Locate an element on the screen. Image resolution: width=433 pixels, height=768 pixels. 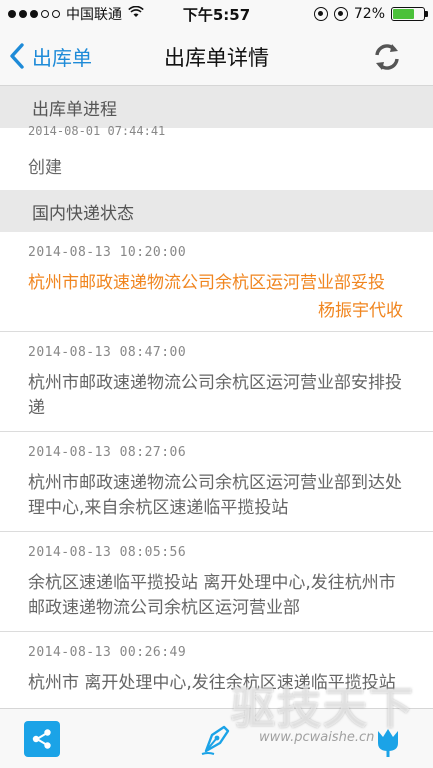
page-title: 出库单详情 is located at coordinates (216, 58).